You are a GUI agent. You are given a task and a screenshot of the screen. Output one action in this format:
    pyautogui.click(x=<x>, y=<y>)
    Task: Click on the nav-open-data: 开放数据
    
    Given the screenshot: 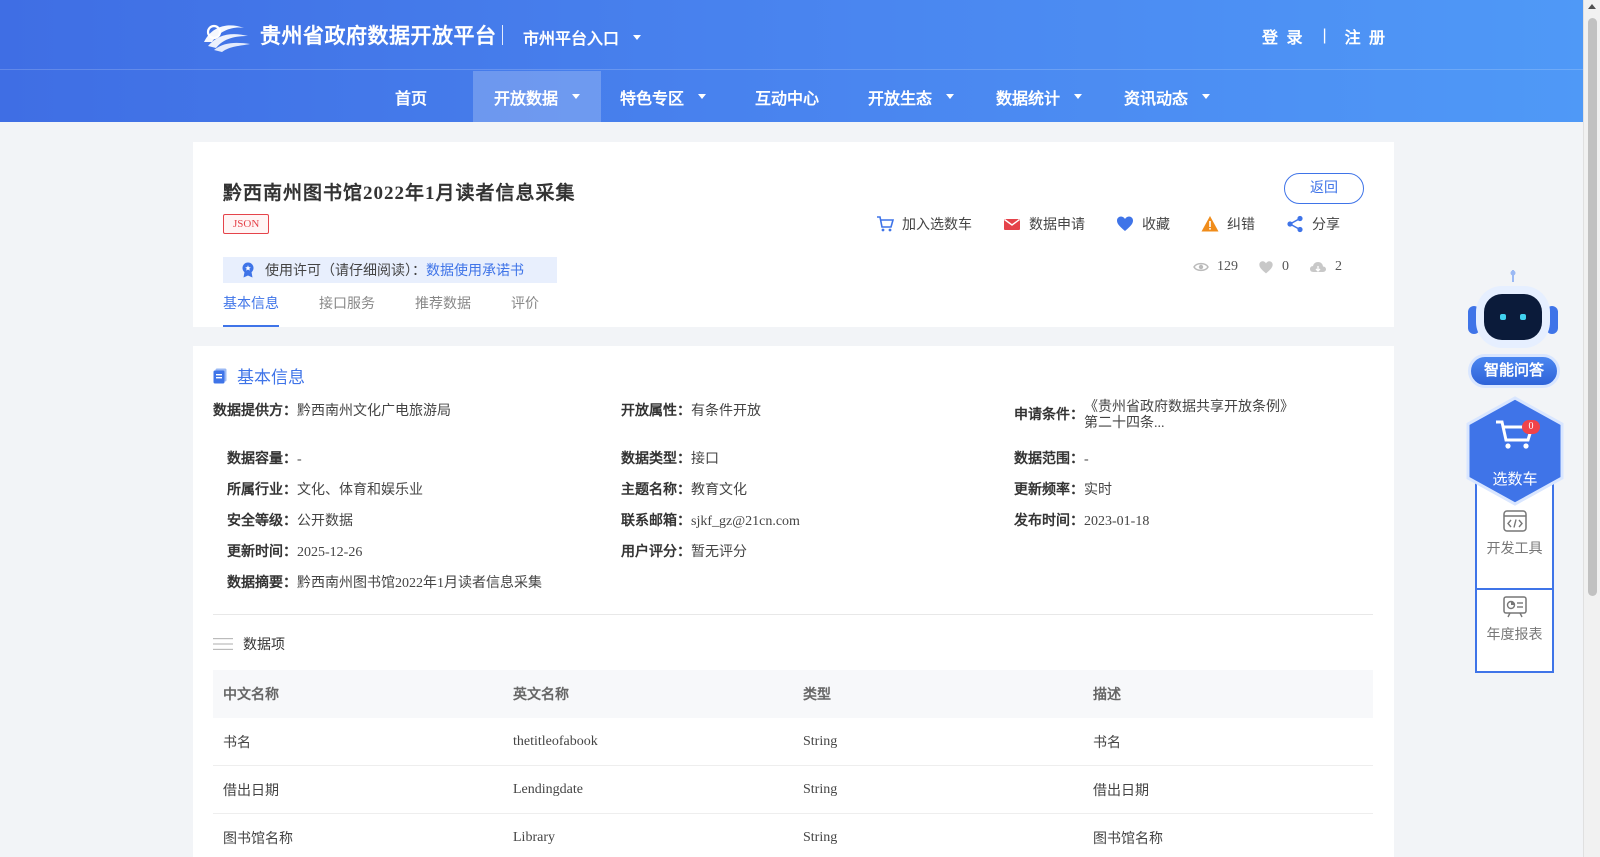 What is the action you would take?
    pyautogui.click(x=537, y=96)
    